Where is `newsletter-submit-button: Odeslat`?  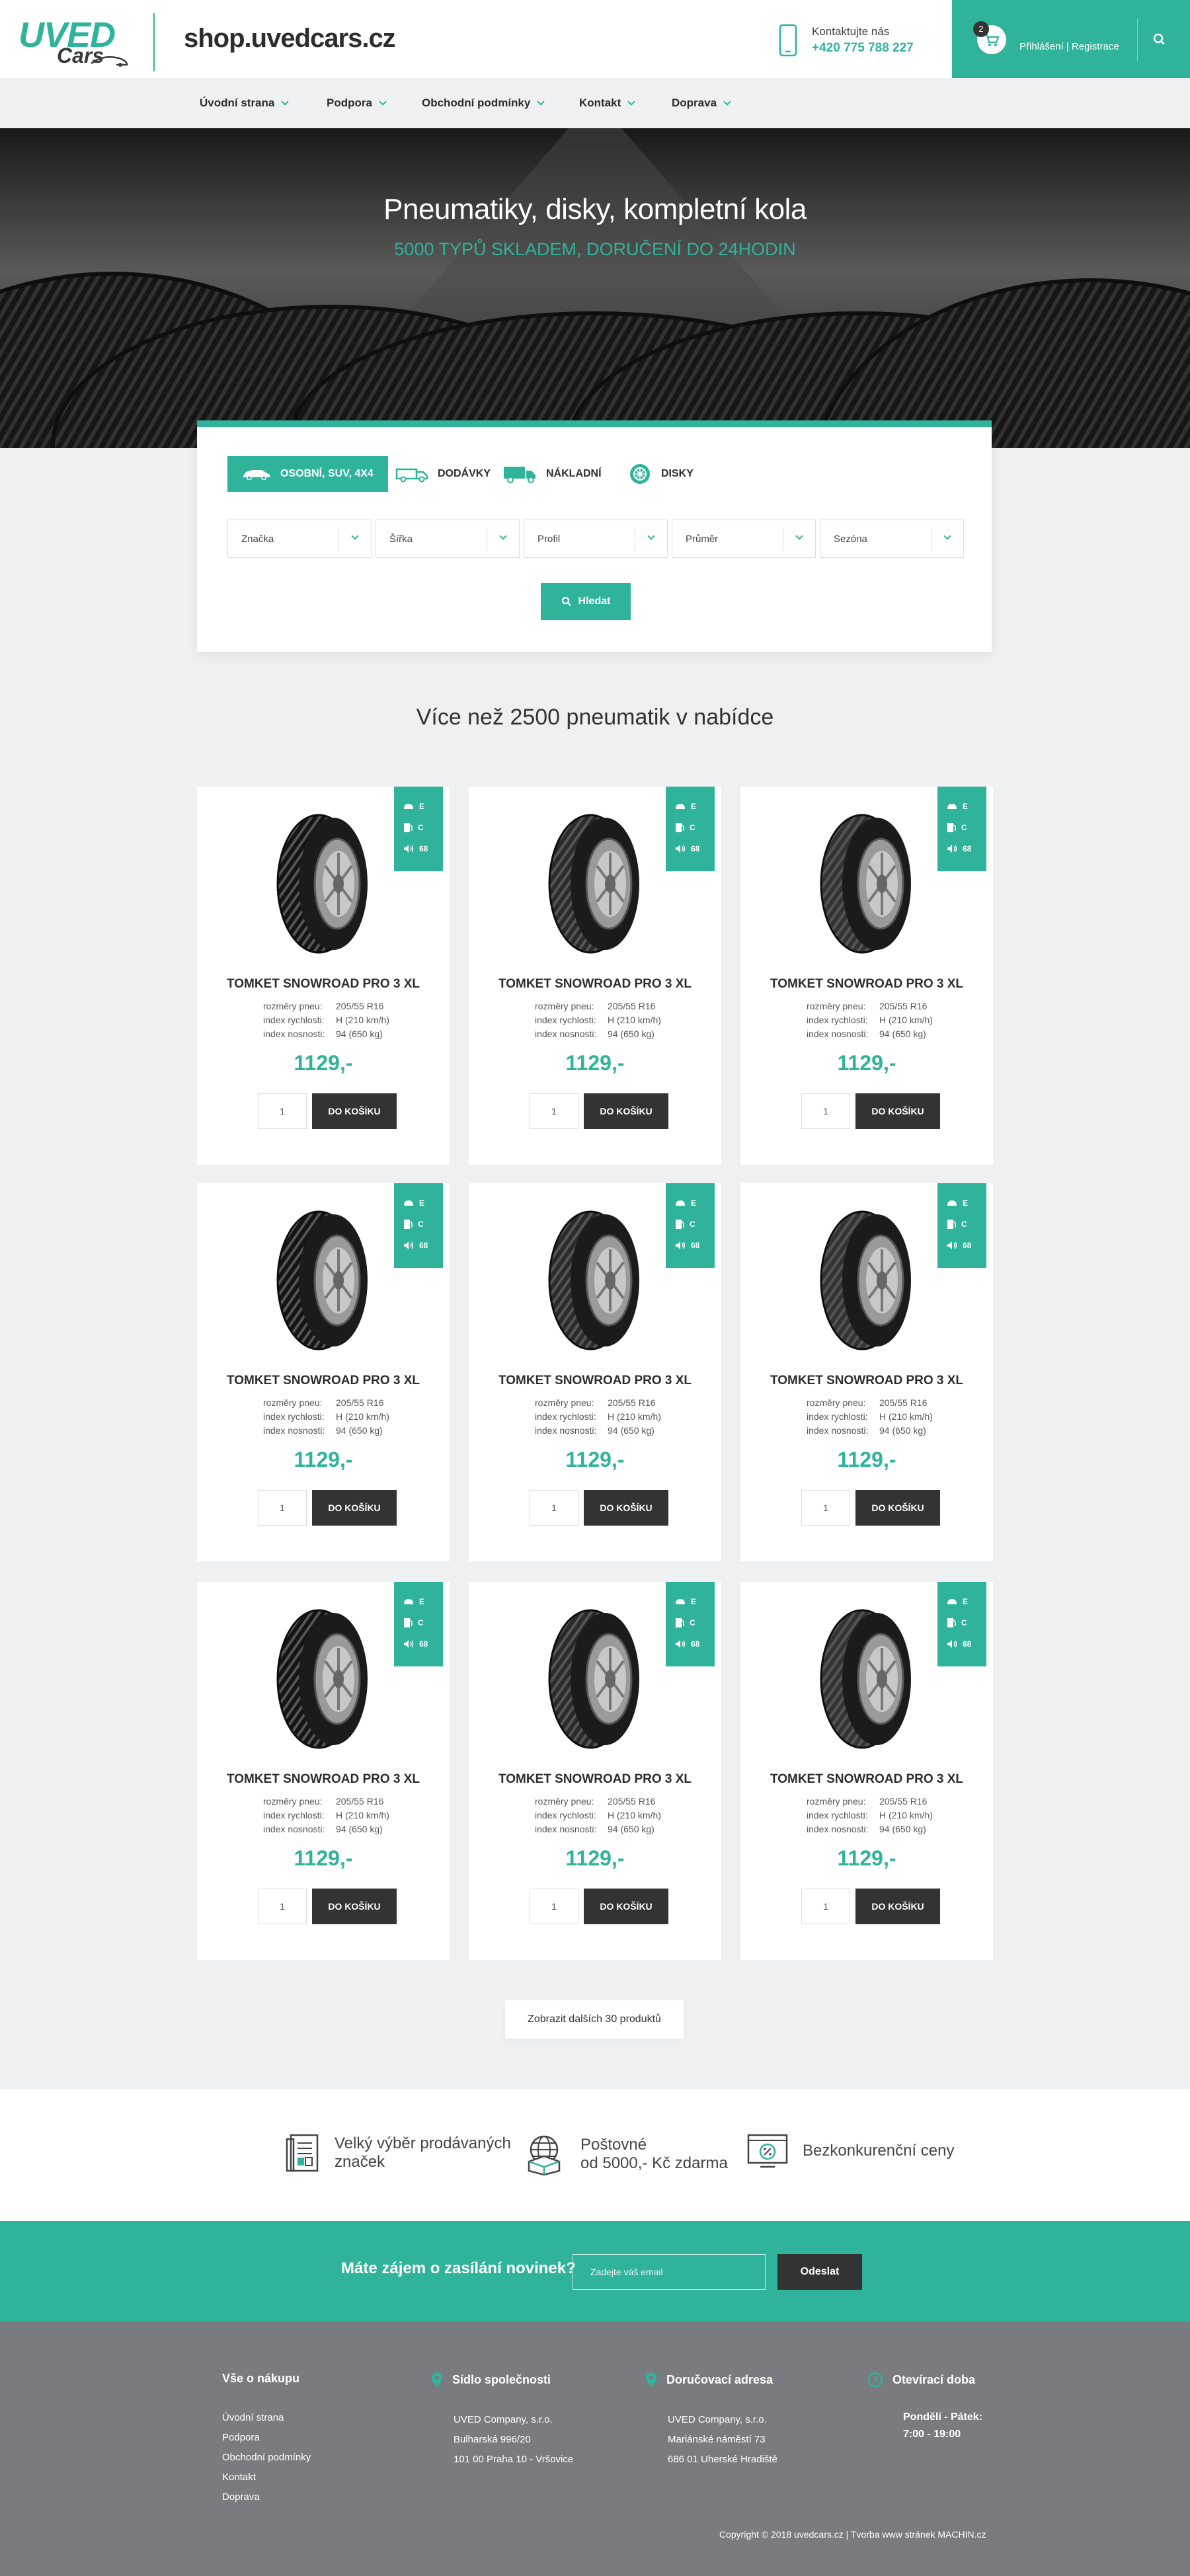
newsletter-submit-button: Odeslat is located at coordinates (819, 2272).